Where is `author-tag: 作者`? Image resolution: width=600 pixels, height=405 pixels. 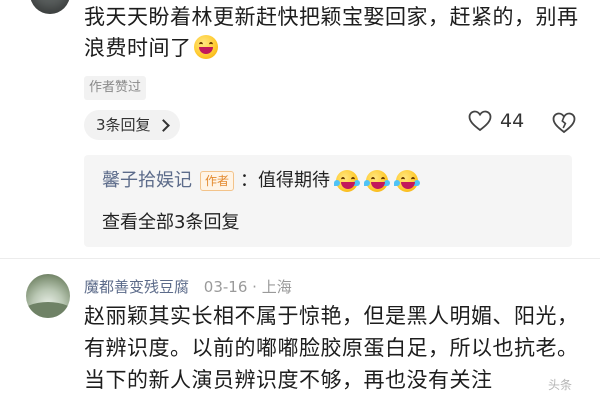 author-tag: 作者 is located at coordinates (217, 181).